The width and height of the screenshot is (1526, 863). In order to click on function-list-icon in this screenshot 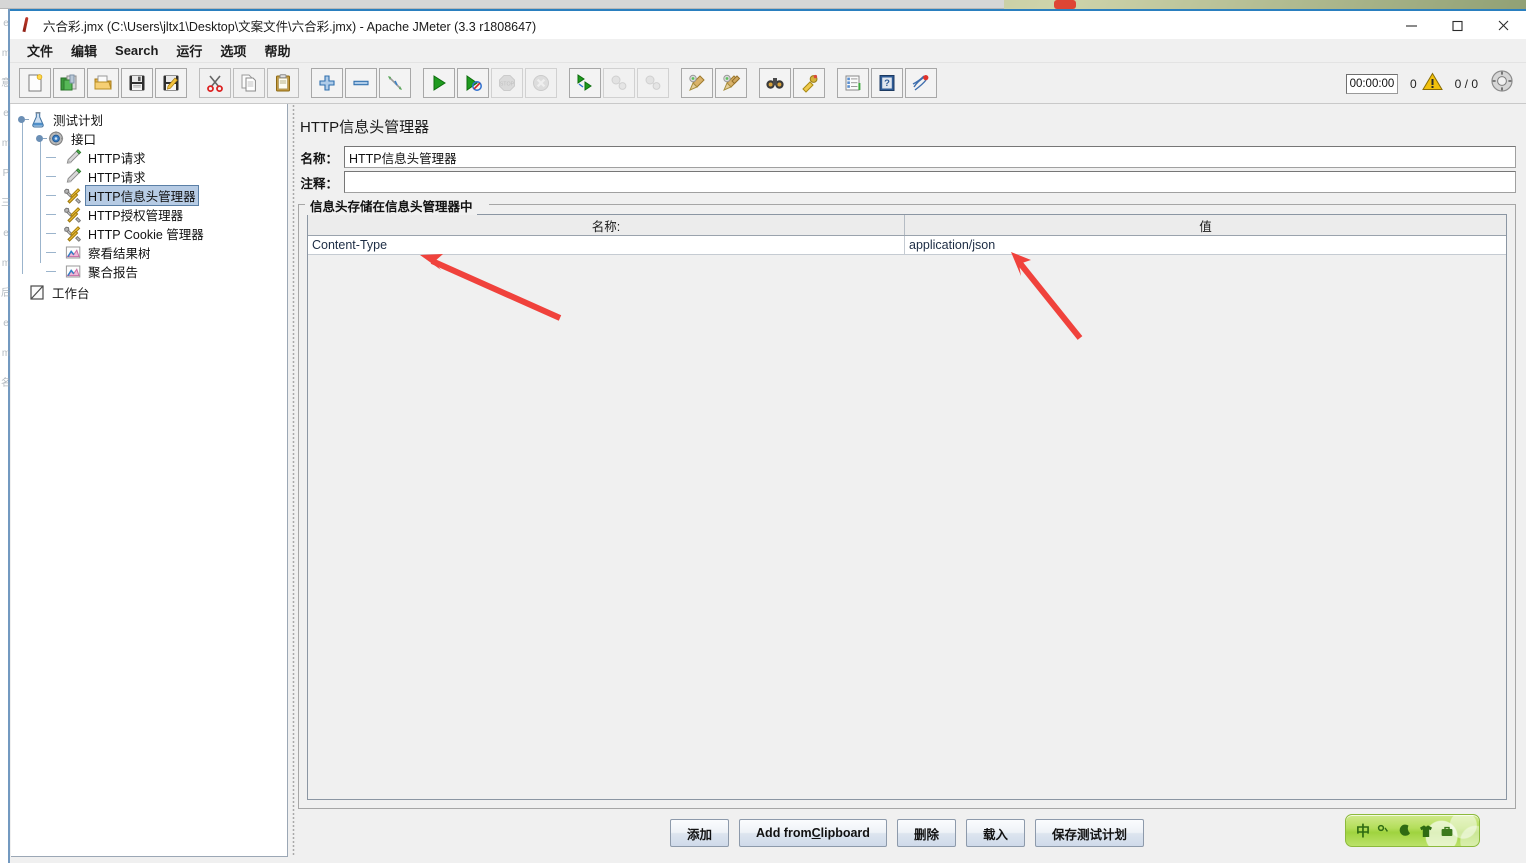, I will do `click(853, 83)`.